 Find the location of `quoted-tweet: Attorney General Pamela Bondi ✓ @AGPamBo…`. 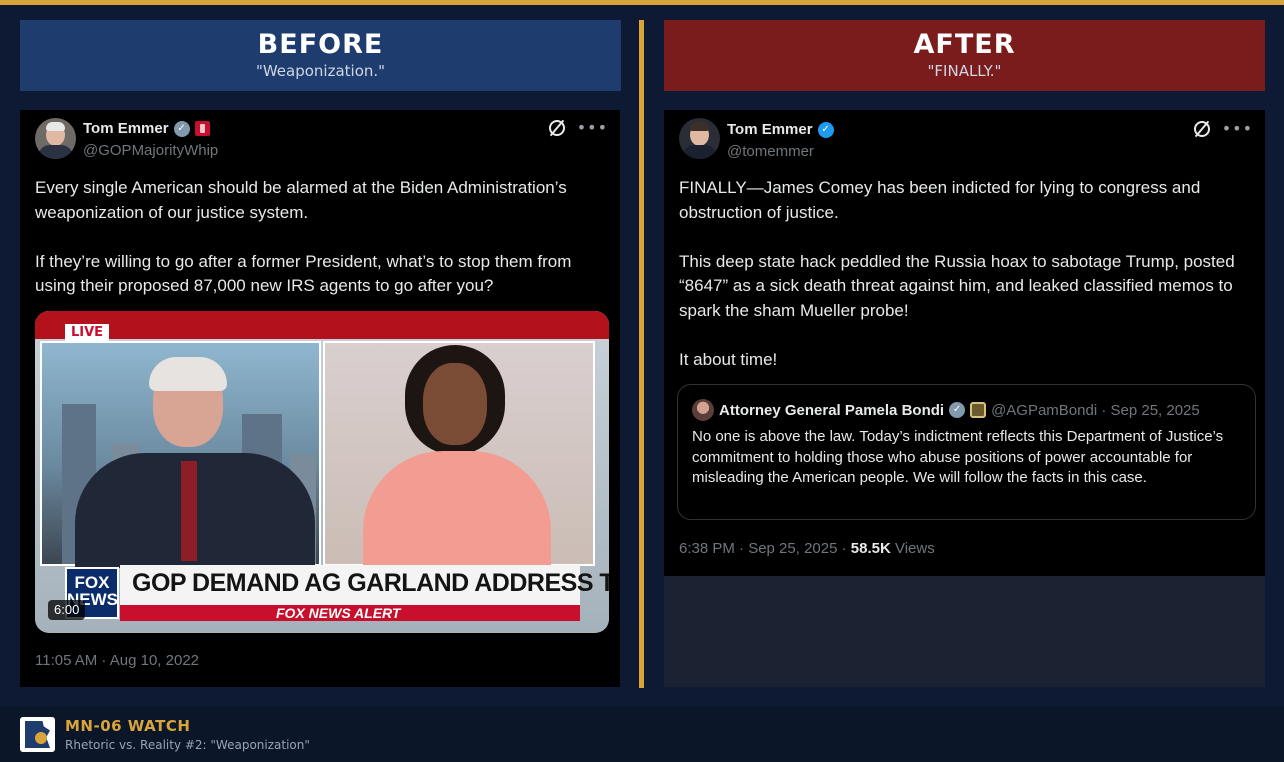

quoted-tweet: Attorney General Pamela Bondi ✓ @AGPamBo… is located at coordinates (966, 452).